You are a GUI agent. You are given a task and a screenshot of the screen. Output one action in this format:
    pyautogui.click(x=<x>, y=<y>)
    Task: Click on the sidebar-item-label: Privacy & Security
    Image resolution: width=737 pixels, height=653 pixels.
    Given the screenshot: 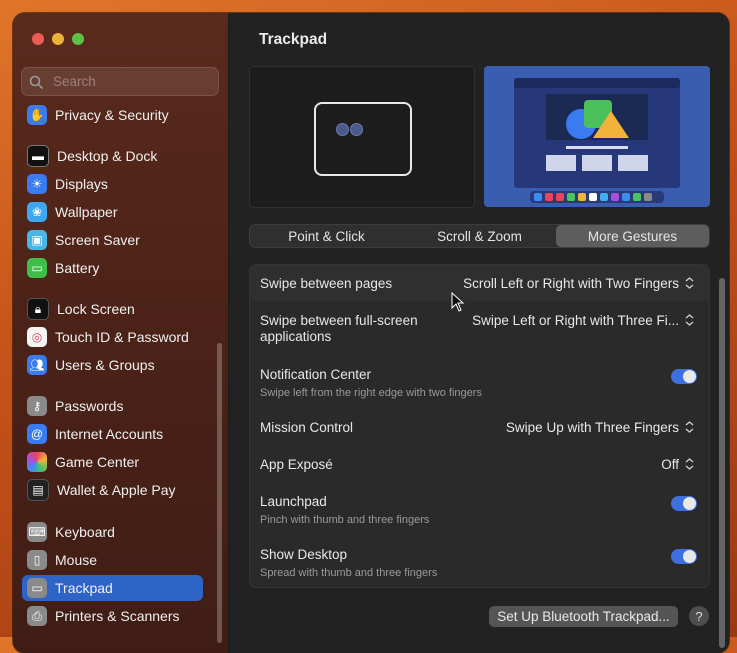 What is the action you would take?
    pyautogui.click(x=112, y=115)
    